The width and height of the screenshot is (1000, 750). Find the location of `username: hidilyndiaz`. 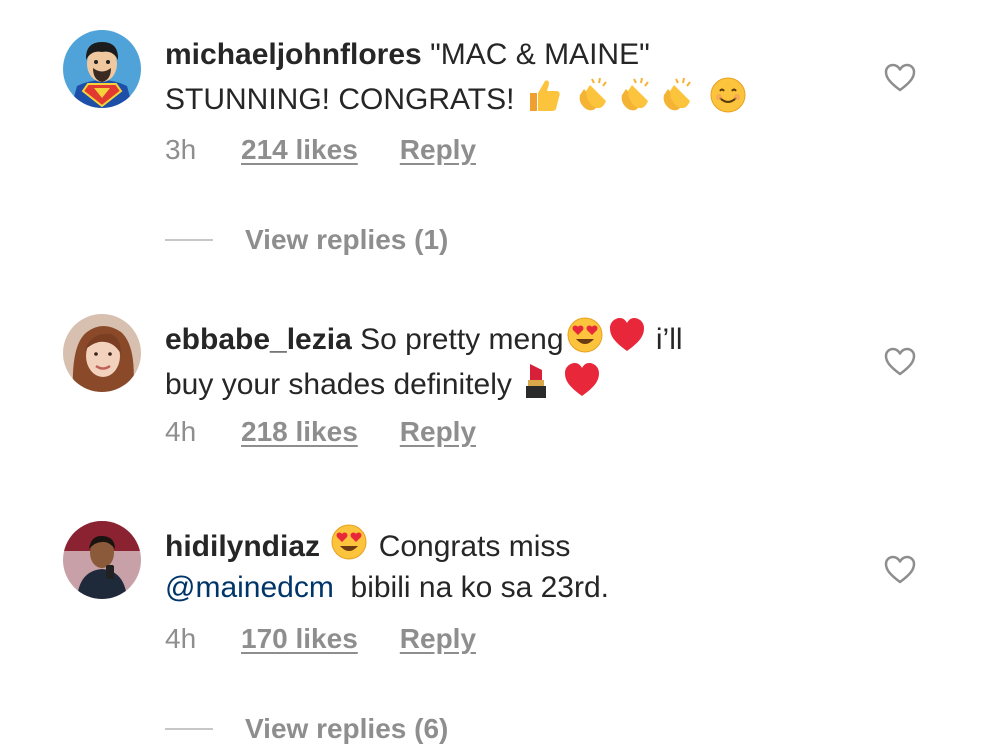

username: hidilyndiaz is located at coordinates (242, 546).